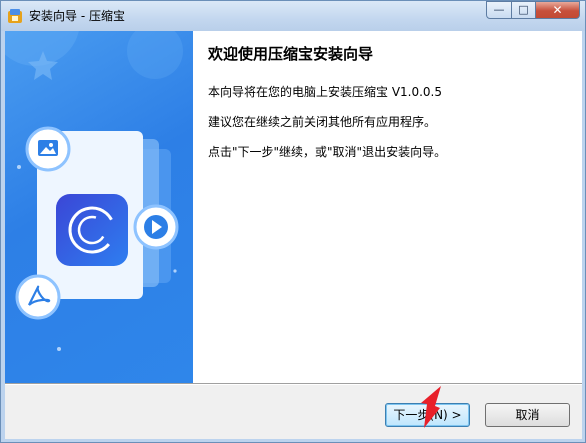  What do you see at coordinates (499, 10) in the screenshot?
I see `minimize-button: —` at bounding box center [499, 10].